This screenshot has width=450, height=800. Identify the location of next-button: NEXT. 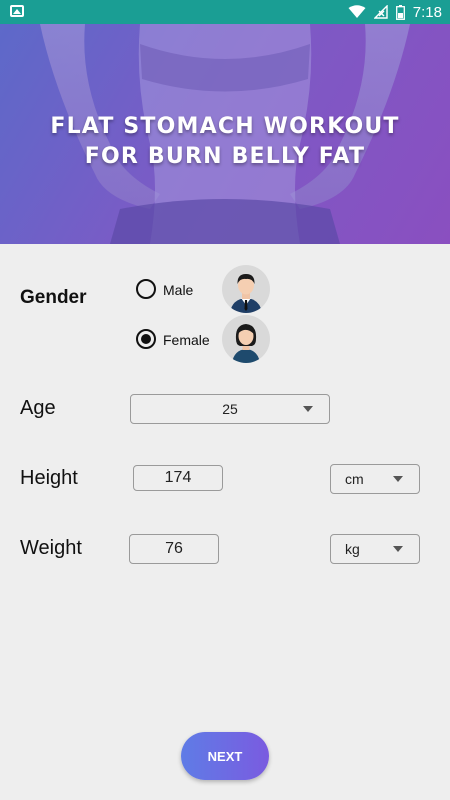
(225, 756).